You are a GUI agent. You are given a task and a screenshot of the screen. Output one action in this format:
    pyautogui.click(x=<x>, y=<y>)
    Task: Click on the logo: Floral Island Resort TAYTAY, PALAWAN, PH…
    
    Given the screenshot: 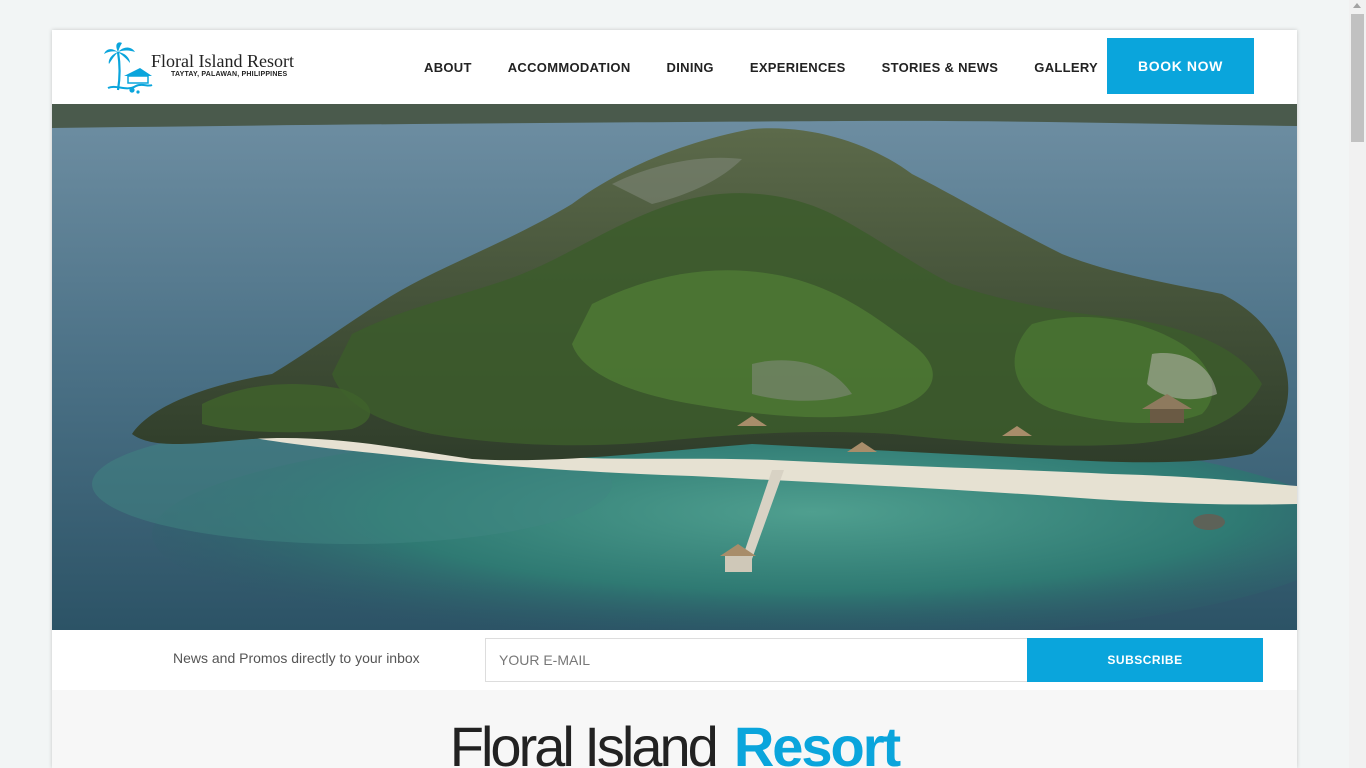 What is the action you would take?
    pyautogui.click(x=214, y=68)
    